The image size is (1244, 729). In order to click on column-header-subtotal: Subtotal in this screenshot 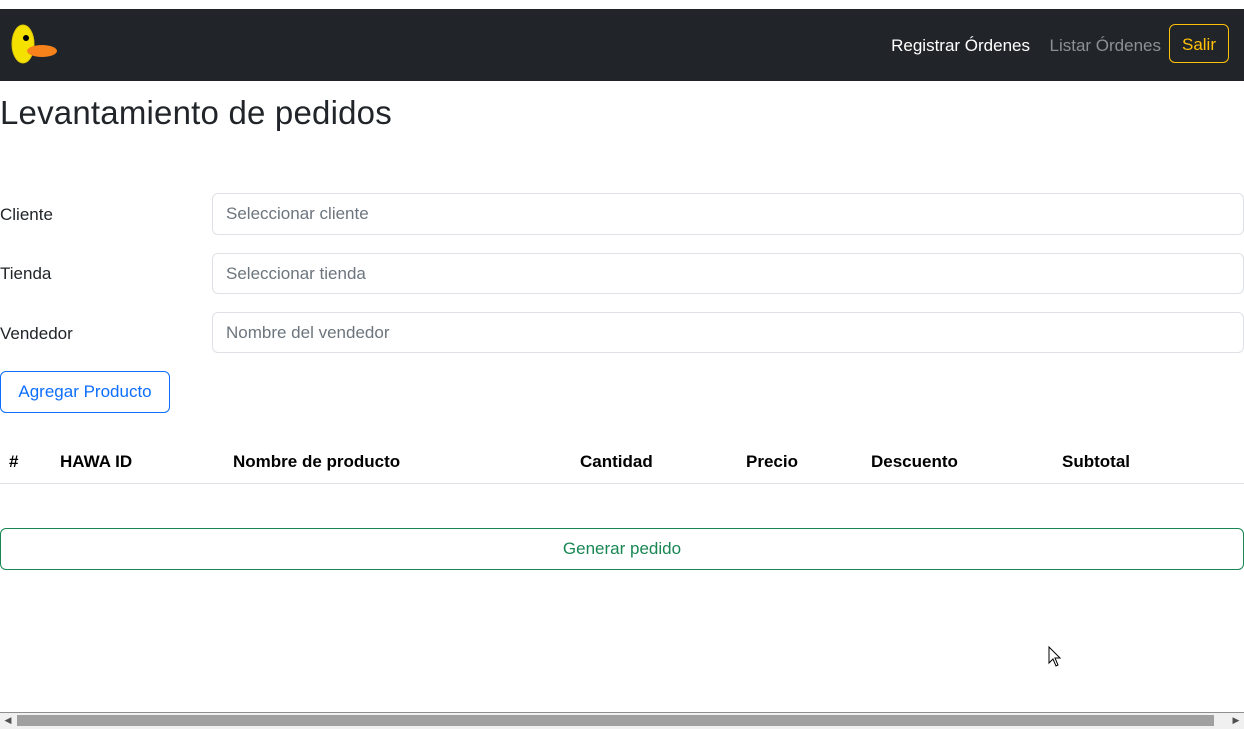, I will do `click(1096, 461)`.